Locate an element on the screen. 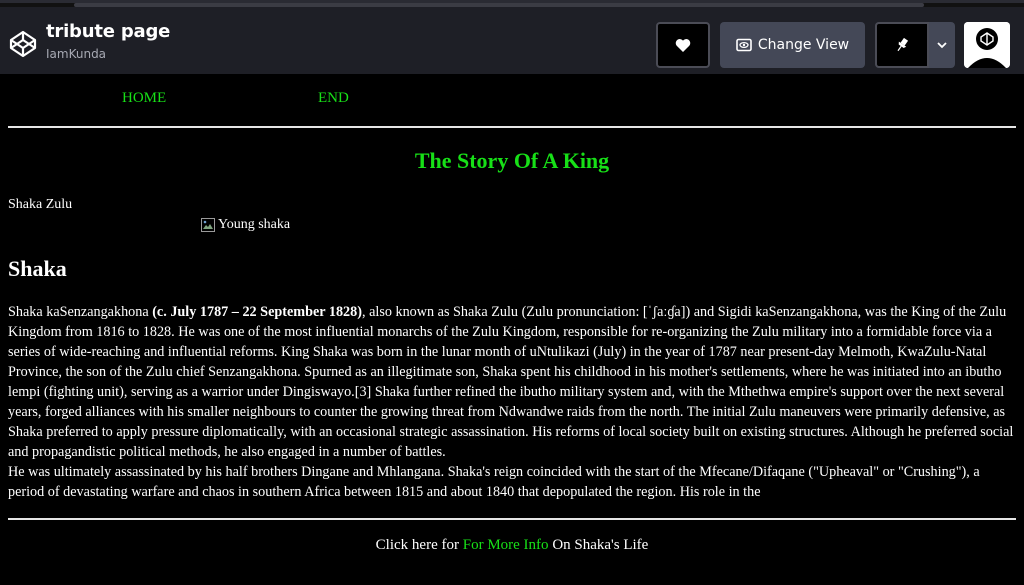 The height and width of the screenshot is (585, 1024). pen-author: IamKunda is located at coordinates (76, 54).